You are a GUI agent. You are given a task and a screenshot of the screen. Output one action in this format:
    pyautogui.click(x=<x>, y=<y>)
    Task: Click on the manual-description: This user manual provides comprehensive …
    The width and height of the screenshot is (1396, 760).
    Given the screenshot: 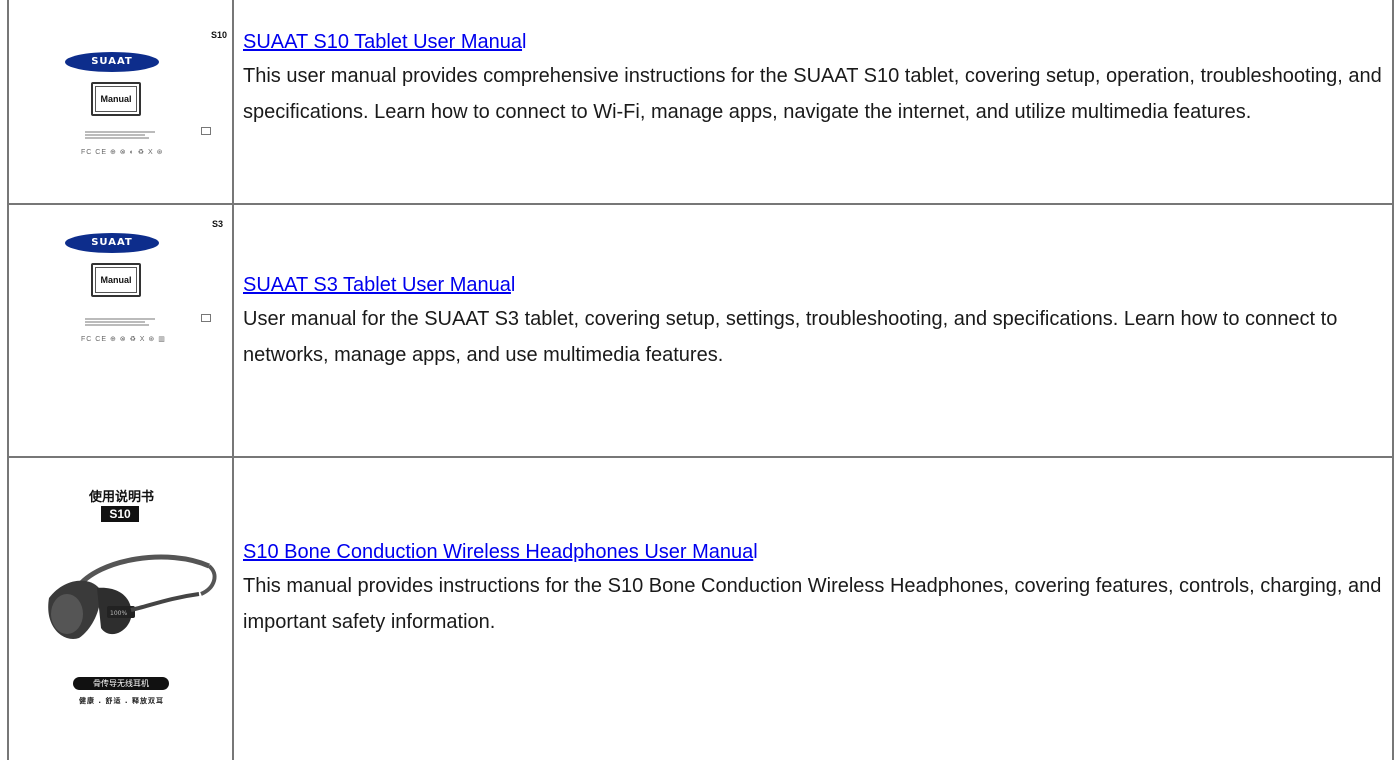 What is the action you would take?
    pyautogui.click(x=812, y=94)
    